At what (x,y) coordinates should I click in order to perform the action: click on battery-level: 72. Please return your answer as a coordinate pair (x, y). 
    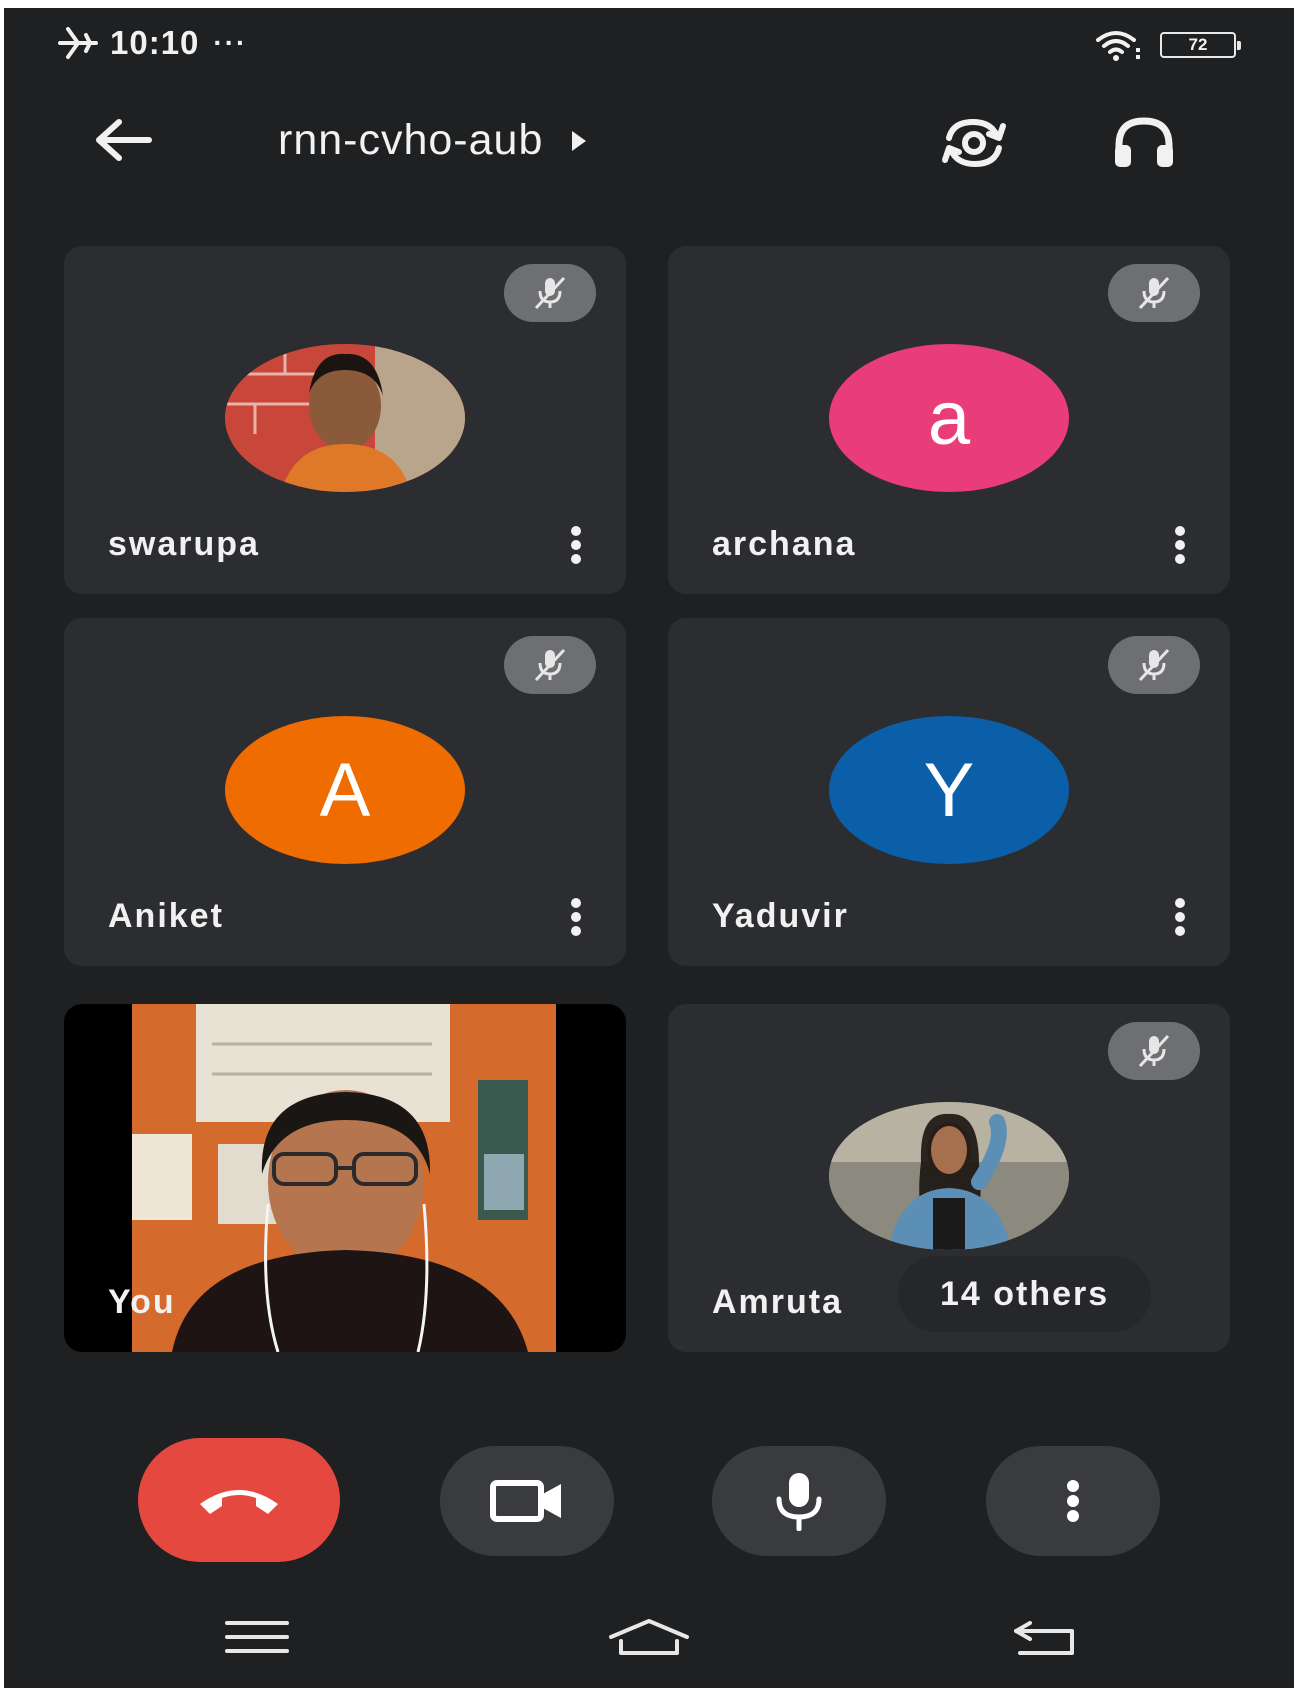
    Looking at the image, I should click on (1198, 44).